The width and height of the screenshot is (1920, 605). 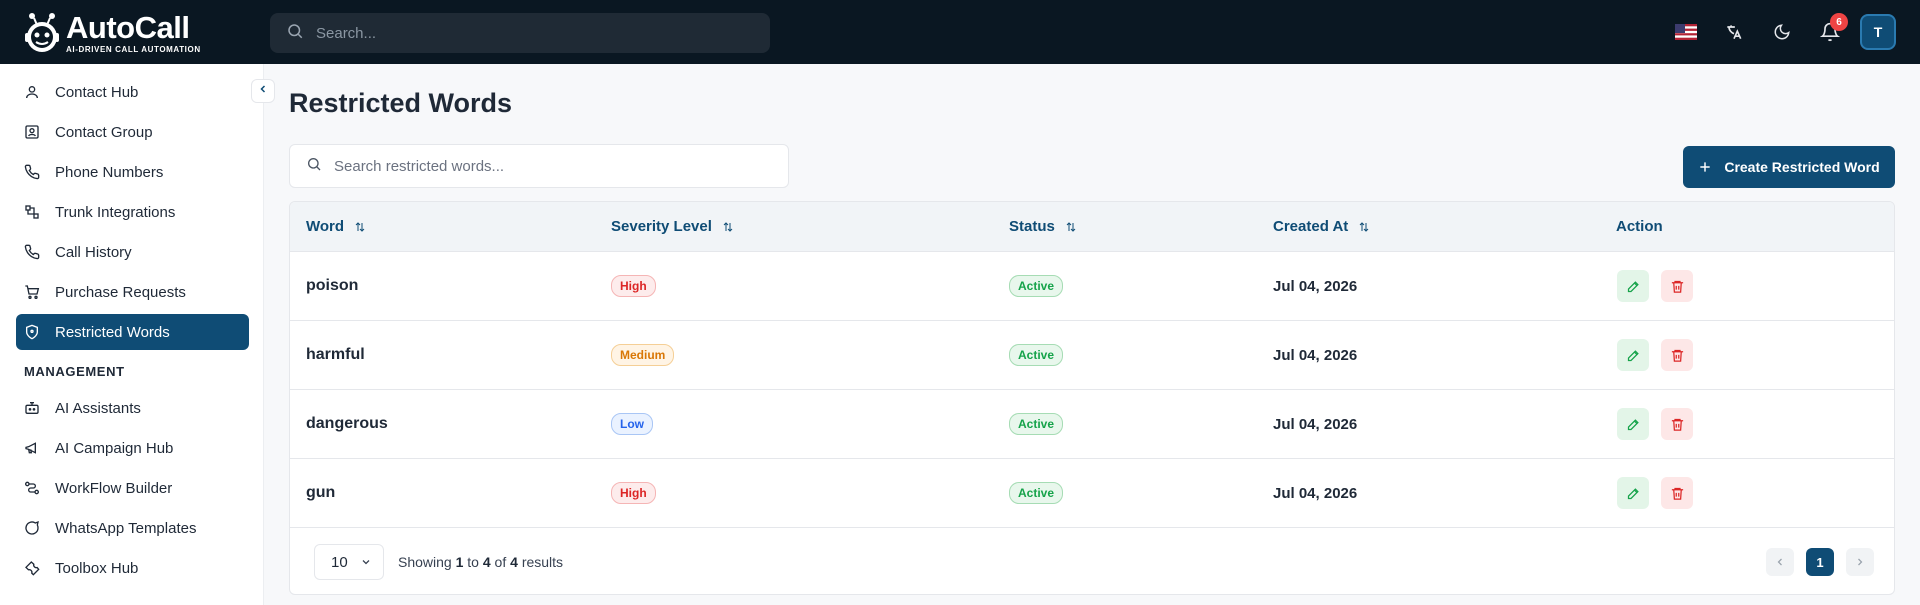 I want to click on sidebar-item-label: WhatsApp Templates, so click(x=126, y=528).